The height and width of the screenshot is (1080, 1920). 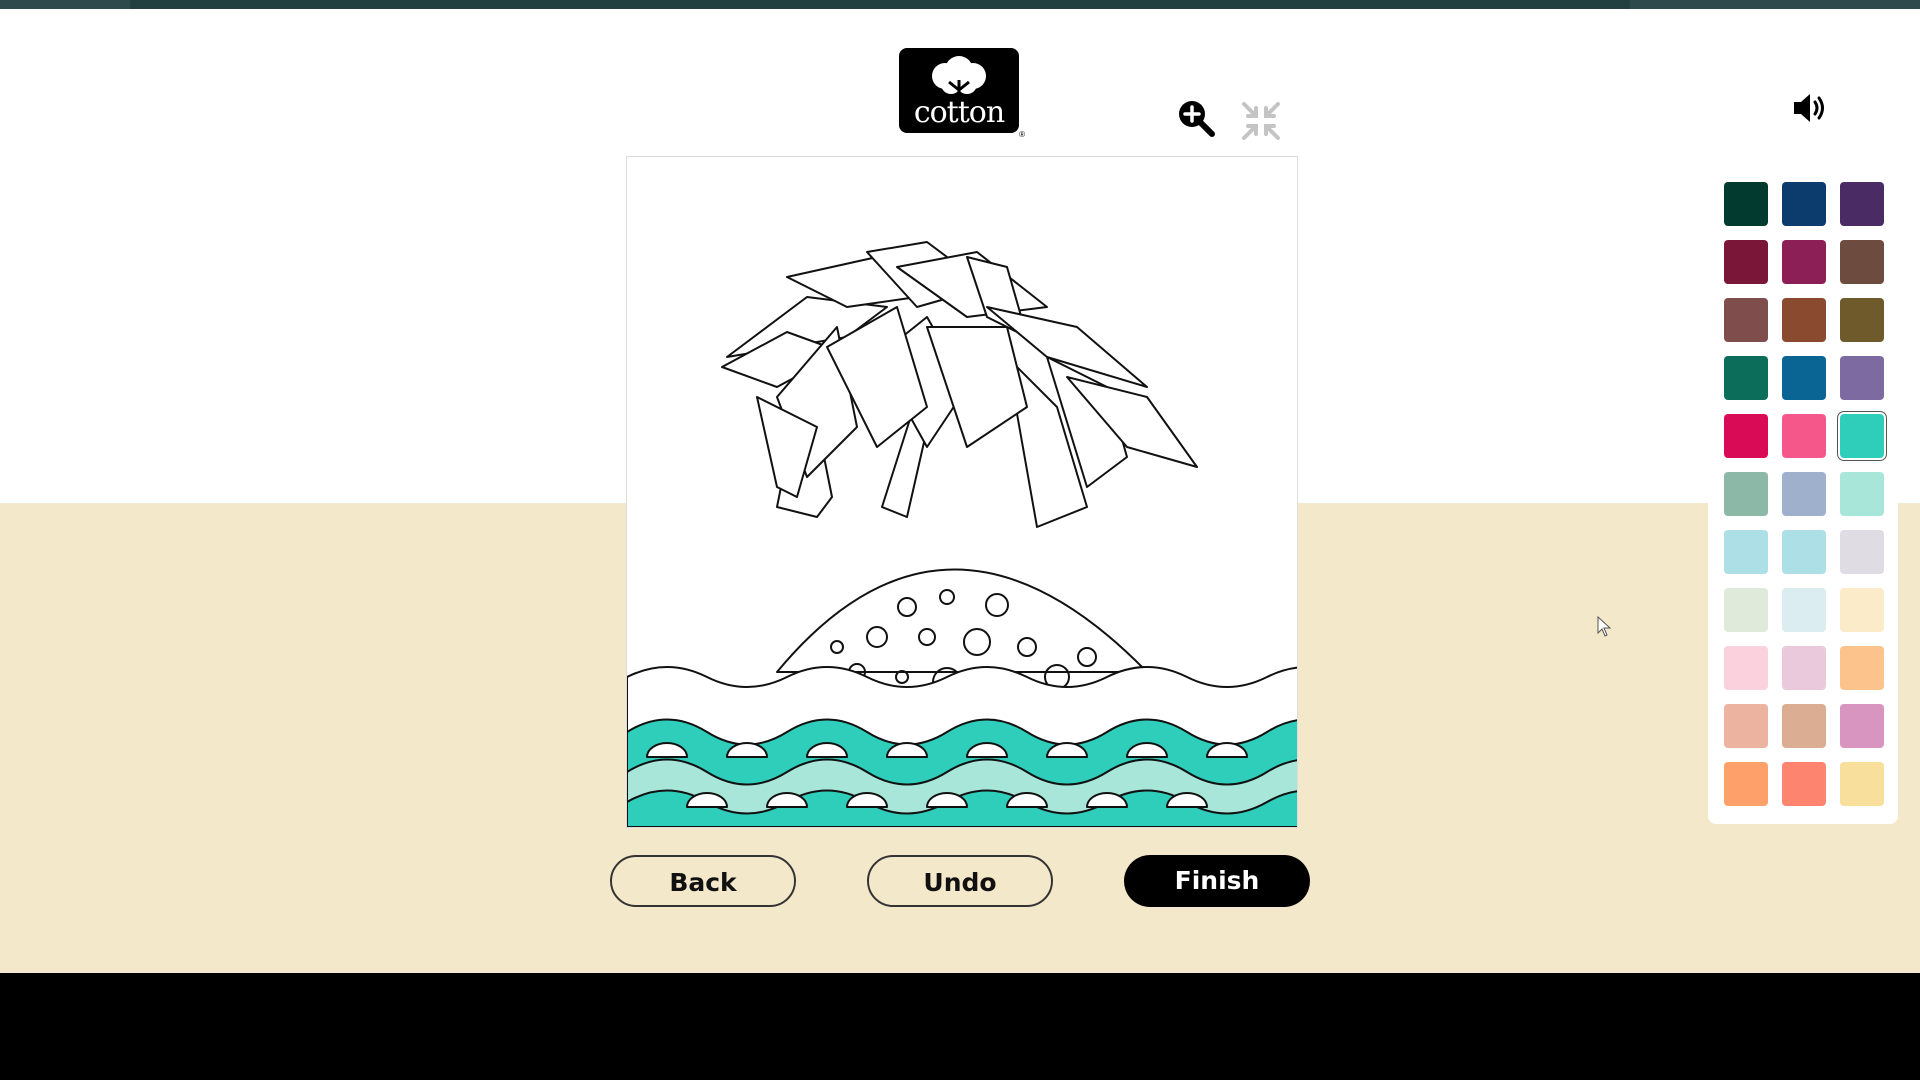 I want to click on top-bar, so click(x=960, y=4).